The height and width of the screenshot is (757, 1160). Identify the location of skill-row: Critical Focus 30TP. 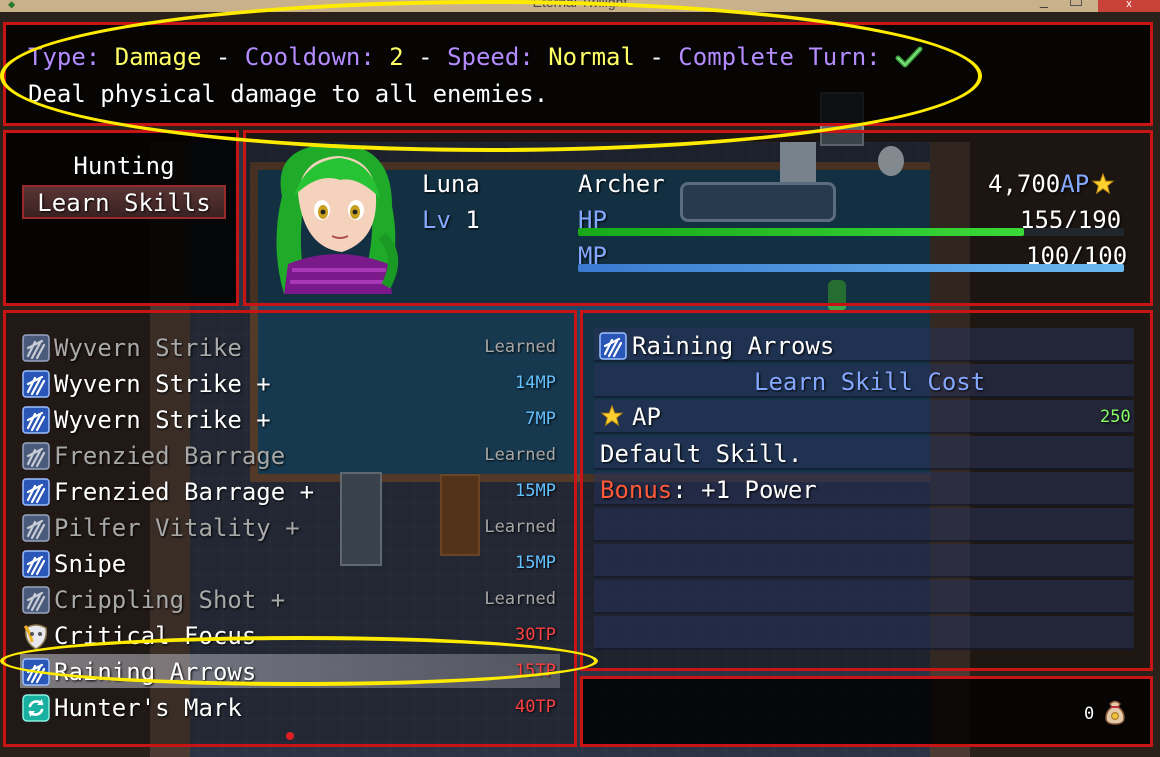
(290, 636).